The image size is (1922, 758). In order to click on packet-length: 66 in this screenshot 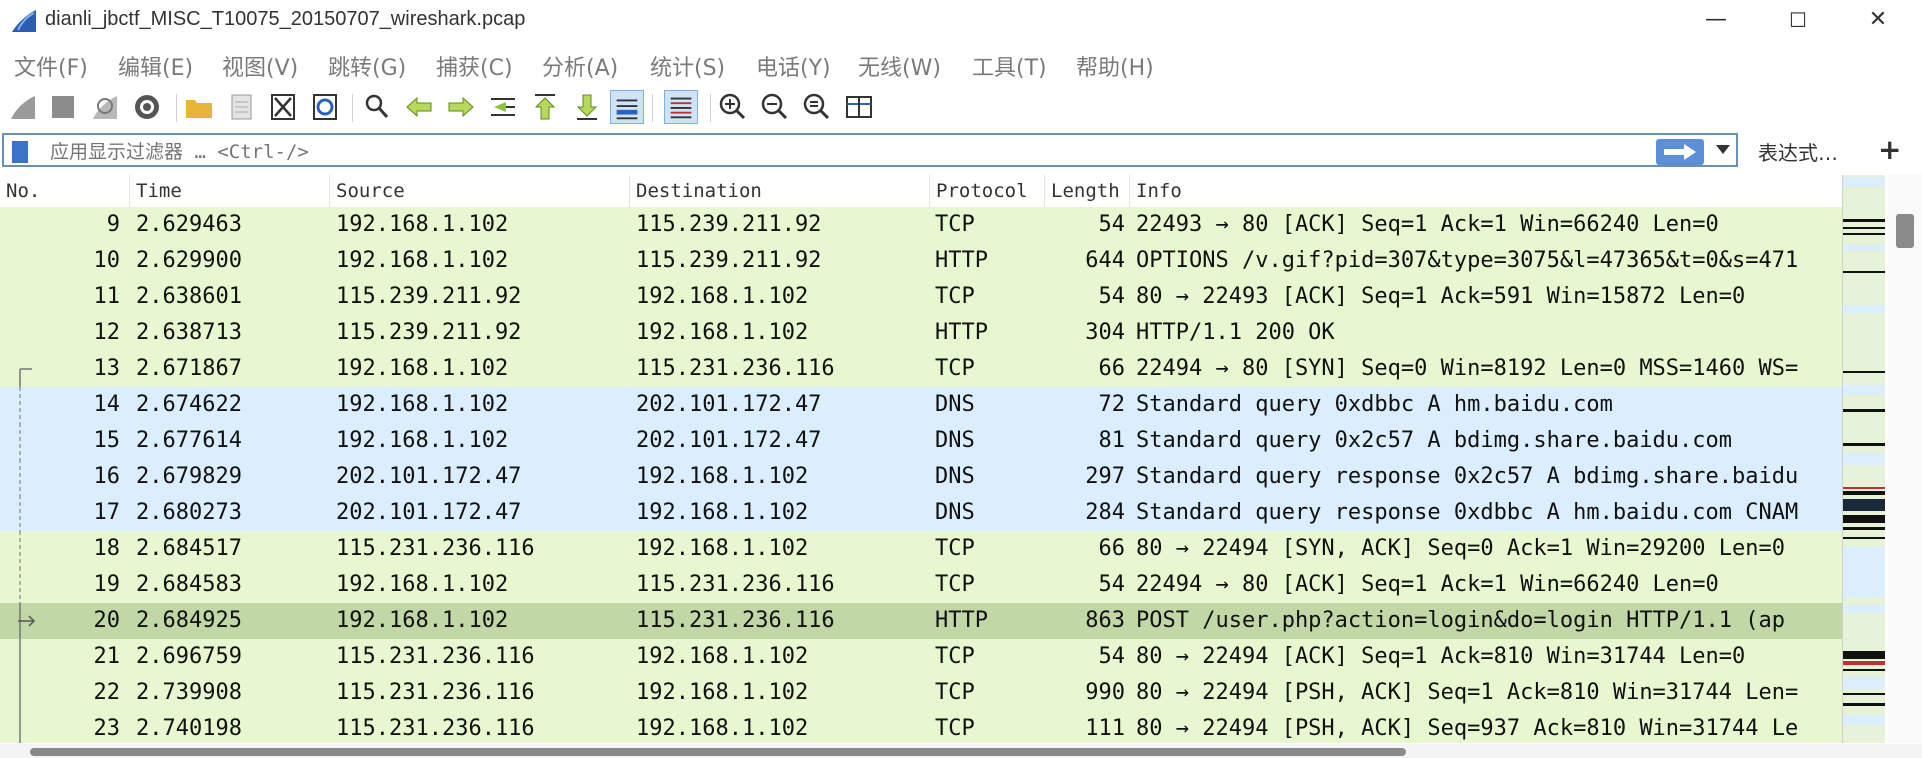, I will do `click(1112, 368)`.